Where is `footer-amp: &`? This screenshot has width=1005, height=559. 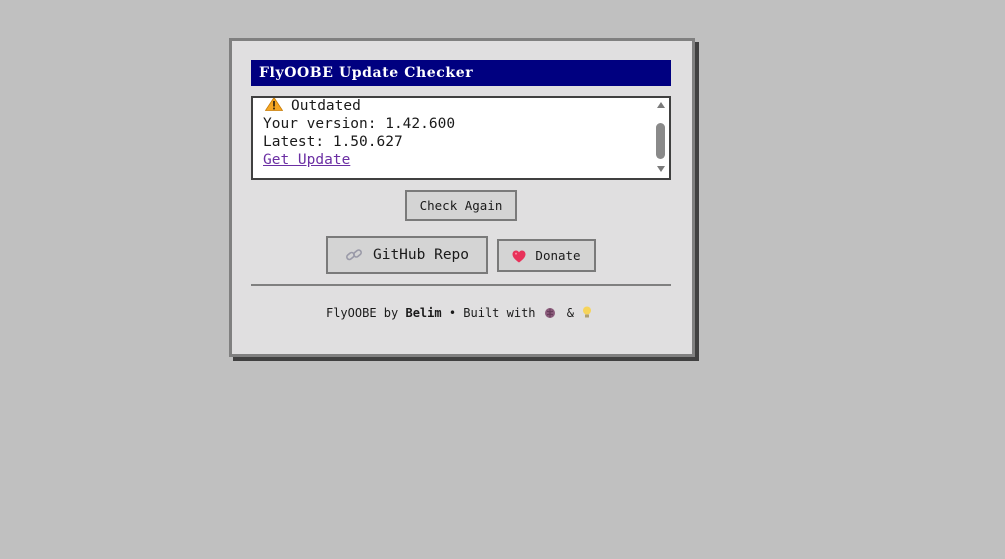
footer-amp: & is located at coordinates (570, 313).